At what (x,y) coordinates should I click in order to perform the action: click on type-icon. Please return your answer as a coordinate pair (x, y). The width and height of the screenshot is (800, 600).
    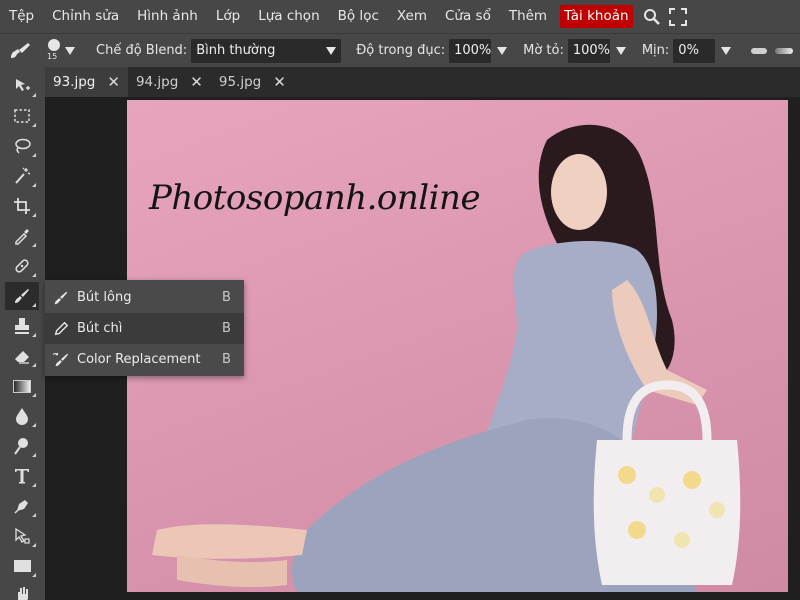
    Looking at the image, I should click on (22, 476).